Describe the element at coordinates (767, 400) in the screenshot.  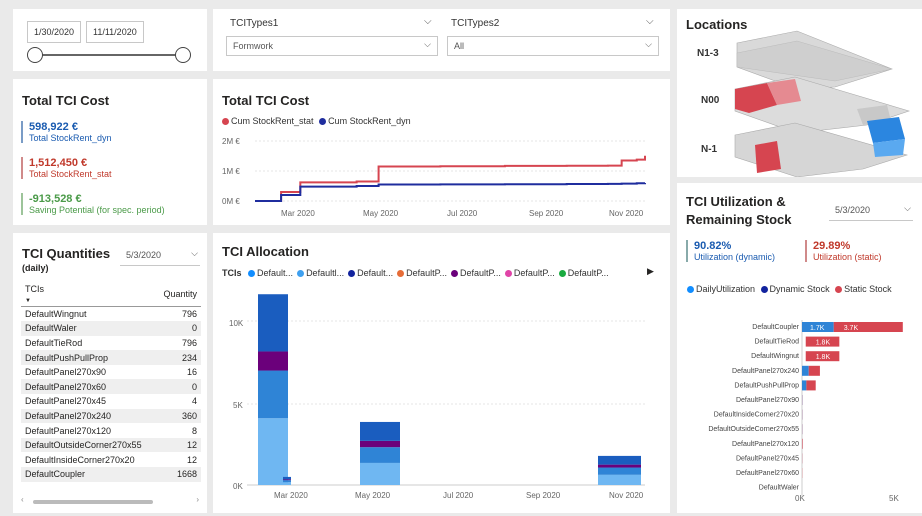
I see `util-category-label: DefaultPanel270x90` at that location.